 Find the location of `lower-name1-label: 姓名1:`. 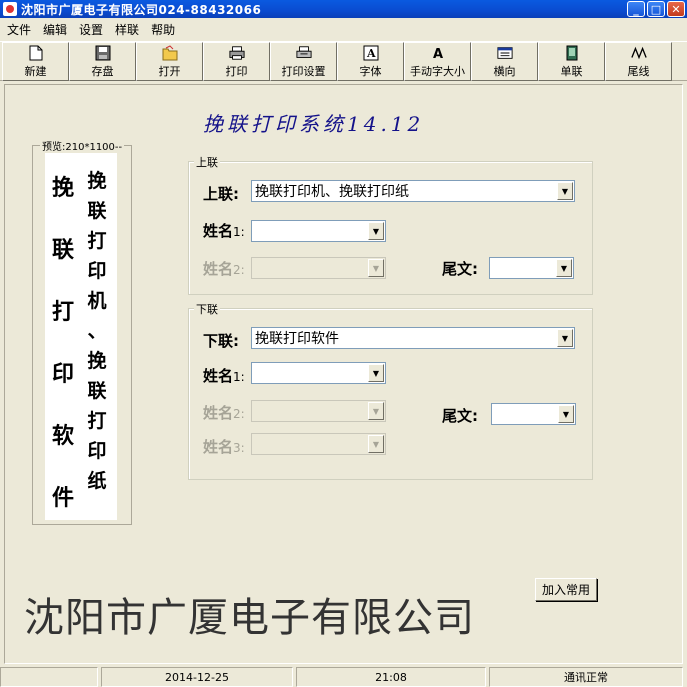

lower-name1-label: 姓名1: is located at coordinates (224, 376).